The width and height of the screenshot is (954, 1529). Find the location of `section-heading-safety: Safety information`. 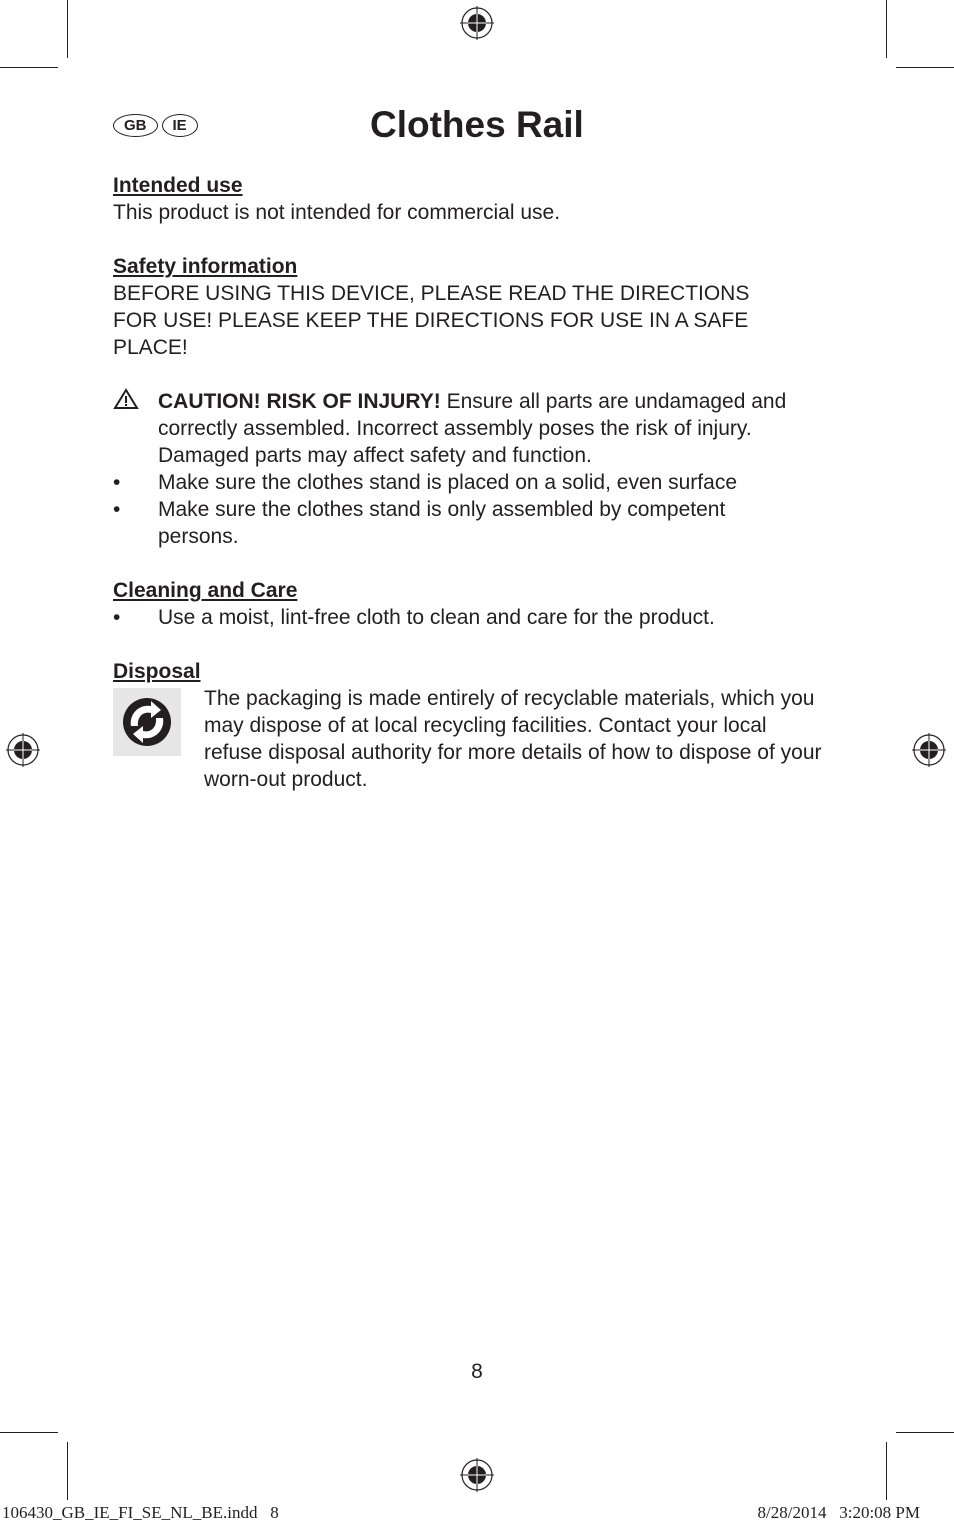

section-heading-safety: Safety information is located at coordinates (205, 266).